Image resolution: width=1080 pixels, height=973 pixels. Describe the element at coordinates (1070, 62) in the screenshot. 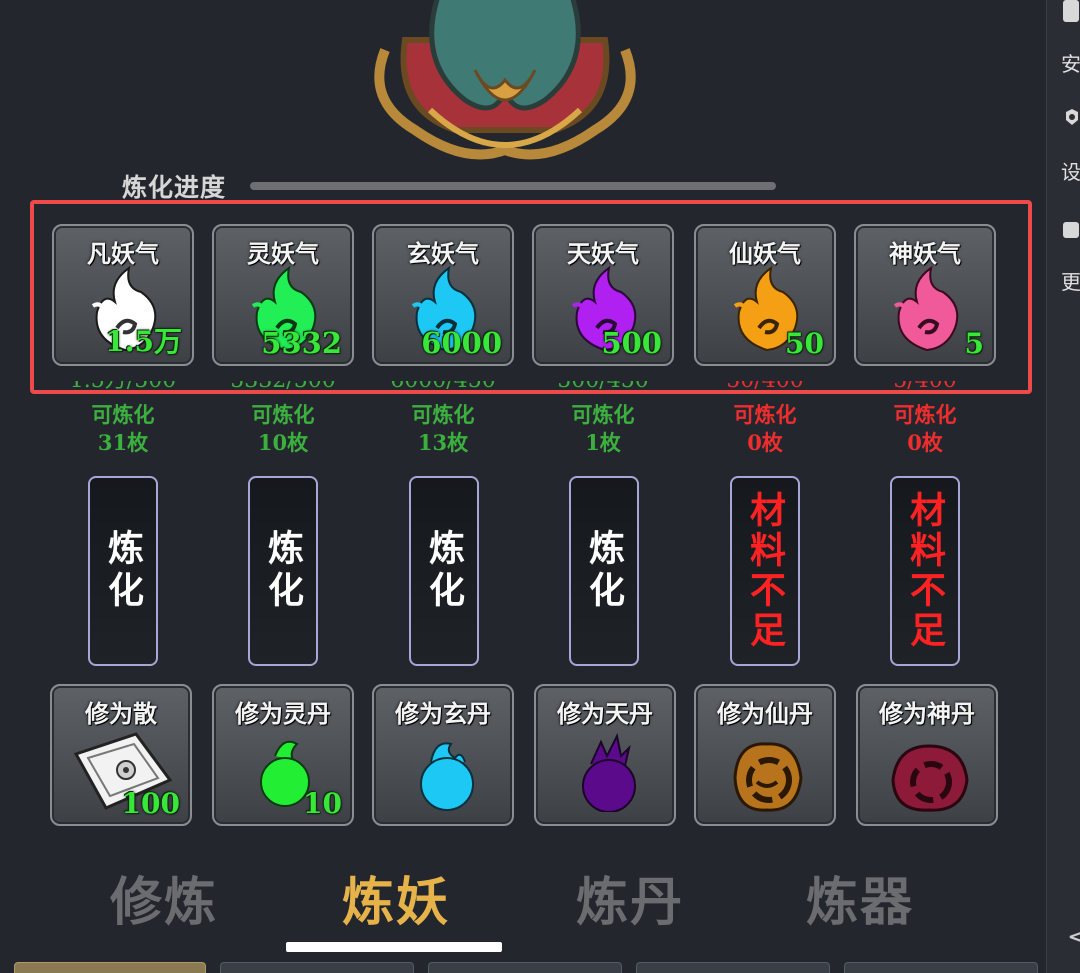

I see `sidebar-item-security: 安` at that location.